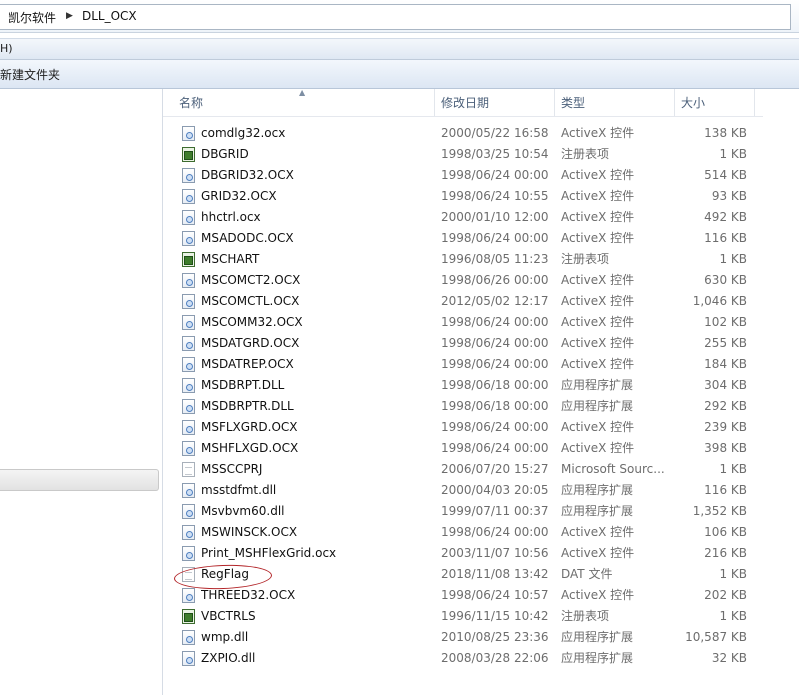 This screenshot has height=695, width=799. Describe the element at coordinates (495, 658) in the screenshot. I see `file-date: 2008/03/28 22:06` at that location.